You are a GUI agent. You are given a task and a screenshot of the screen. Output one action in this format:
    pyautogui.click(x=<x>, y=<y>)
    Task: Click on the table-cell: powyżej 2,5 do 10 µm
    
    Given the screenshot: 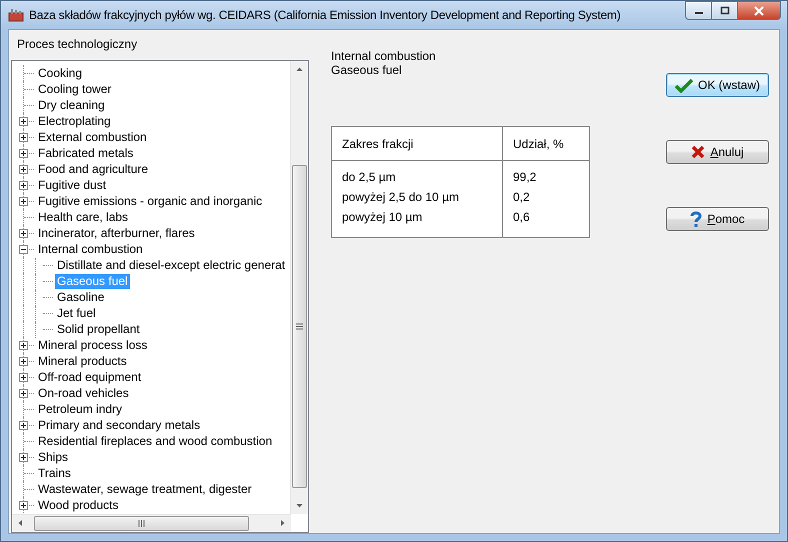 What is the action you would take?
    pyautogui.click(x=417, y=197)
    